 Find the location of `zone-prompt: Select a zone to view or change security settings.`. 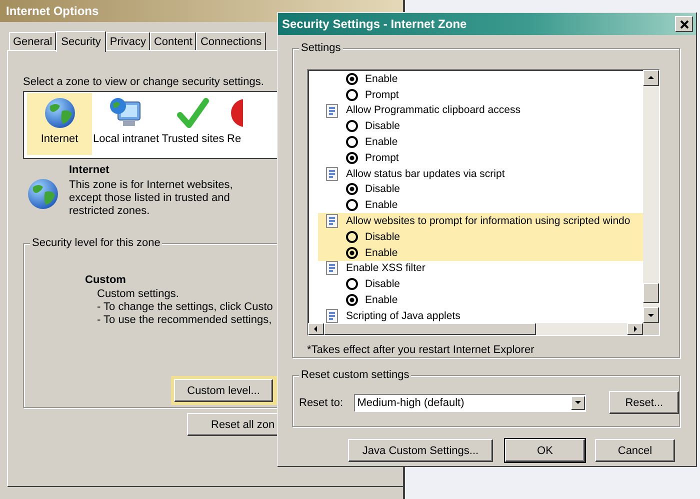

zone-prompt: Select a zone to view or change security settings. is located at coordinates (143, 82).